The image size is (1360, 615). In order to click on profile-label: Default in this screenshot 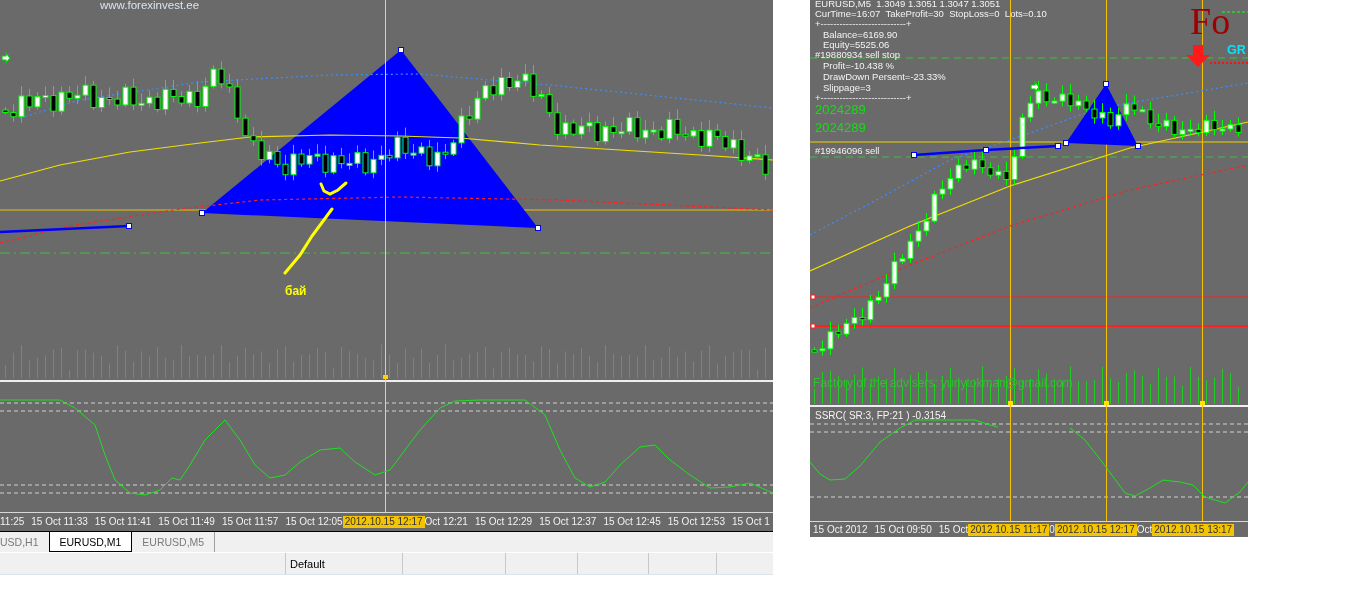, I will do `click(307, 563)`.